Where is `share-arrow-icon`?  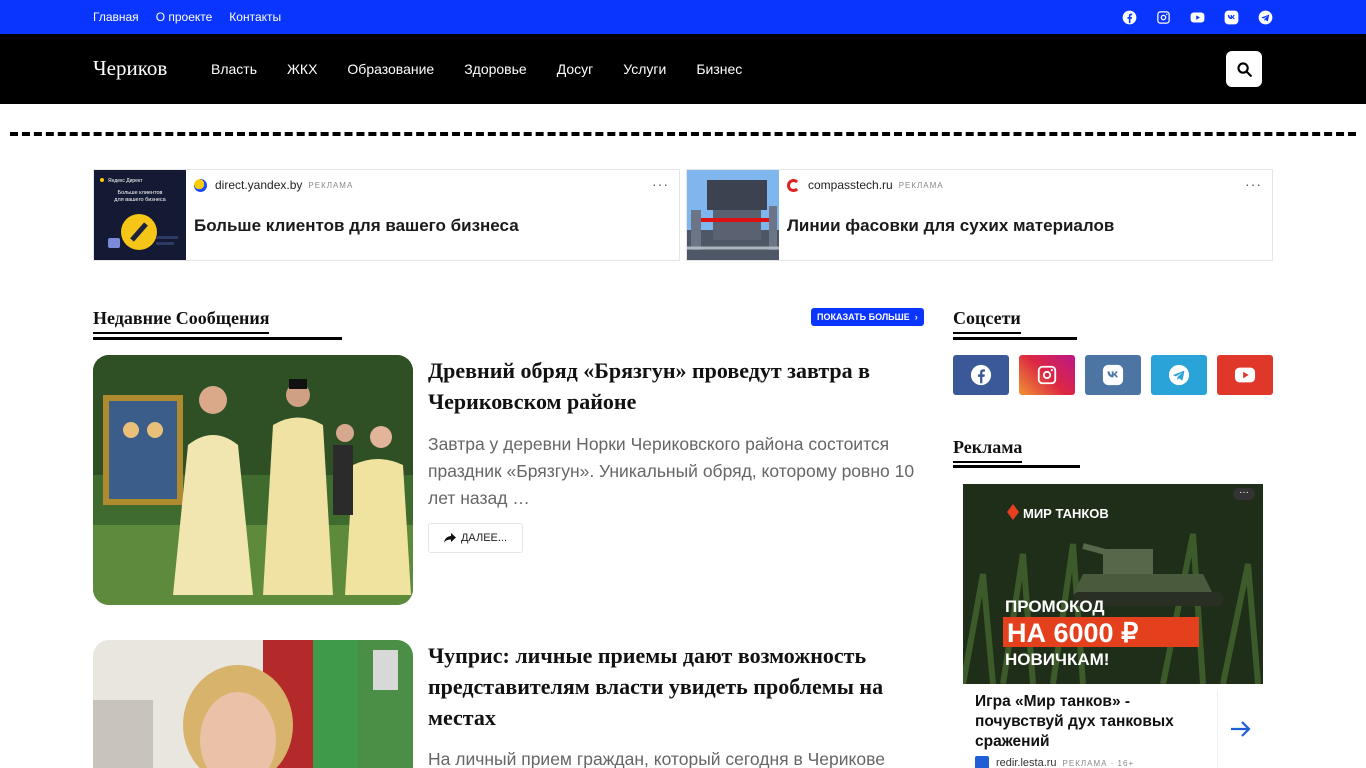 share-arrow-icon is located at coordinates (449, 538).